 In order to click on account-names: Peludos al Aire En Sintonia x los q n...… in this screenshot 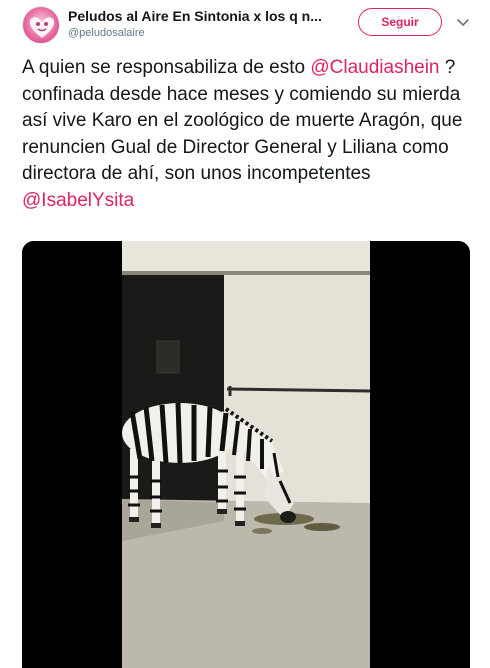, I will do `click(203, 23)`.